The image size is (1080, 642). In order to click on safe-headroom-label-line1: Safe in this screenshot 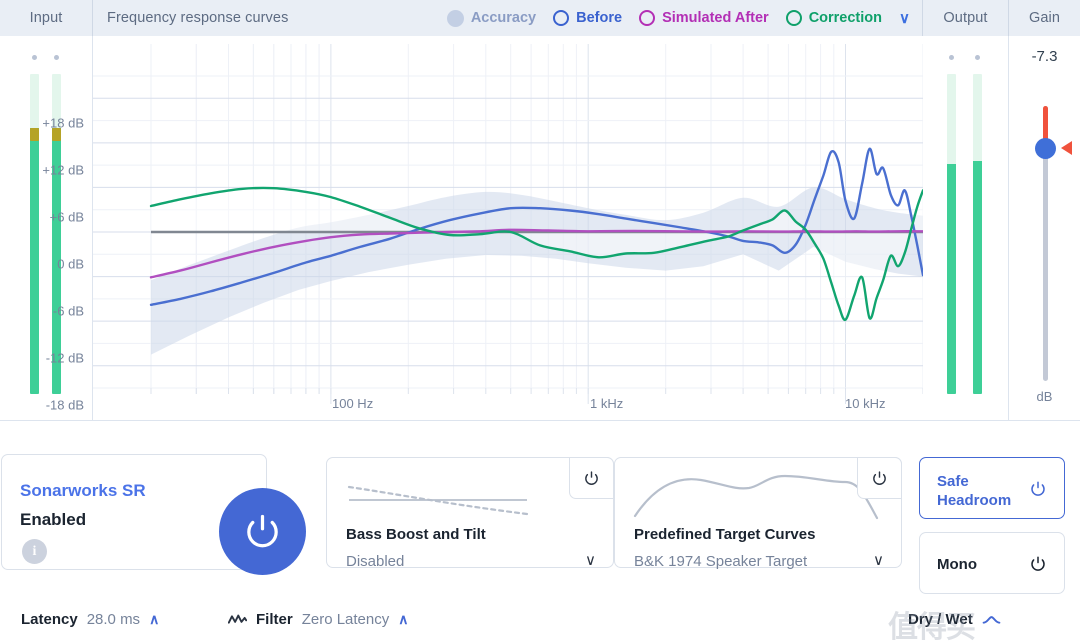, I will do `click(953, 481)`.